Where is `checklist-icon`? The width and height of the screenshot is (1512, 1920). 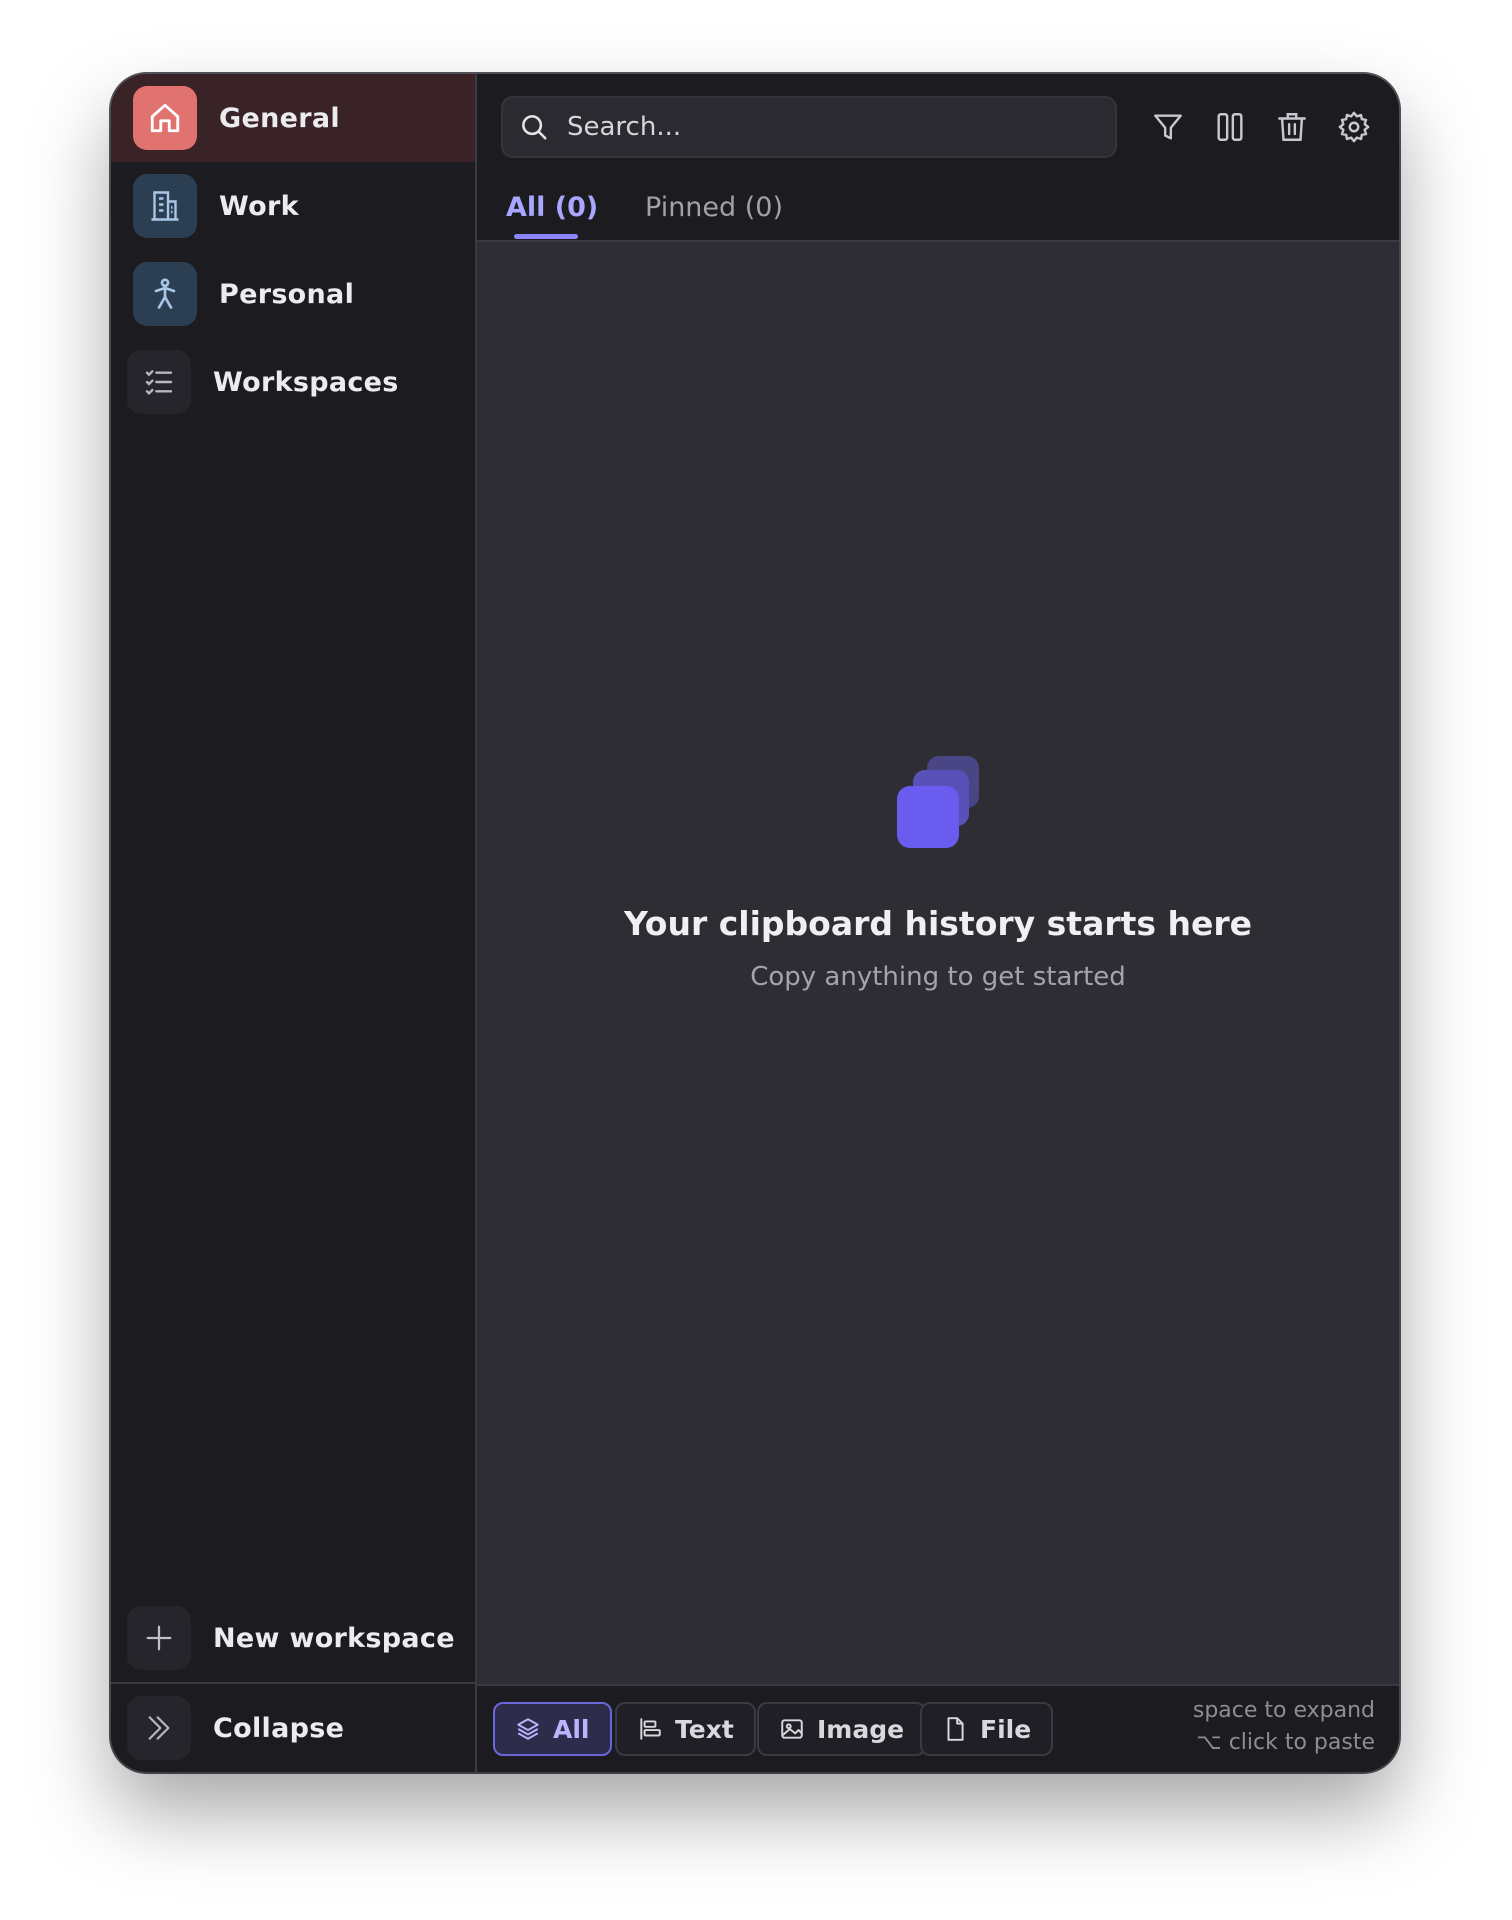 checklist-icon is located at coordinates (159, 382).